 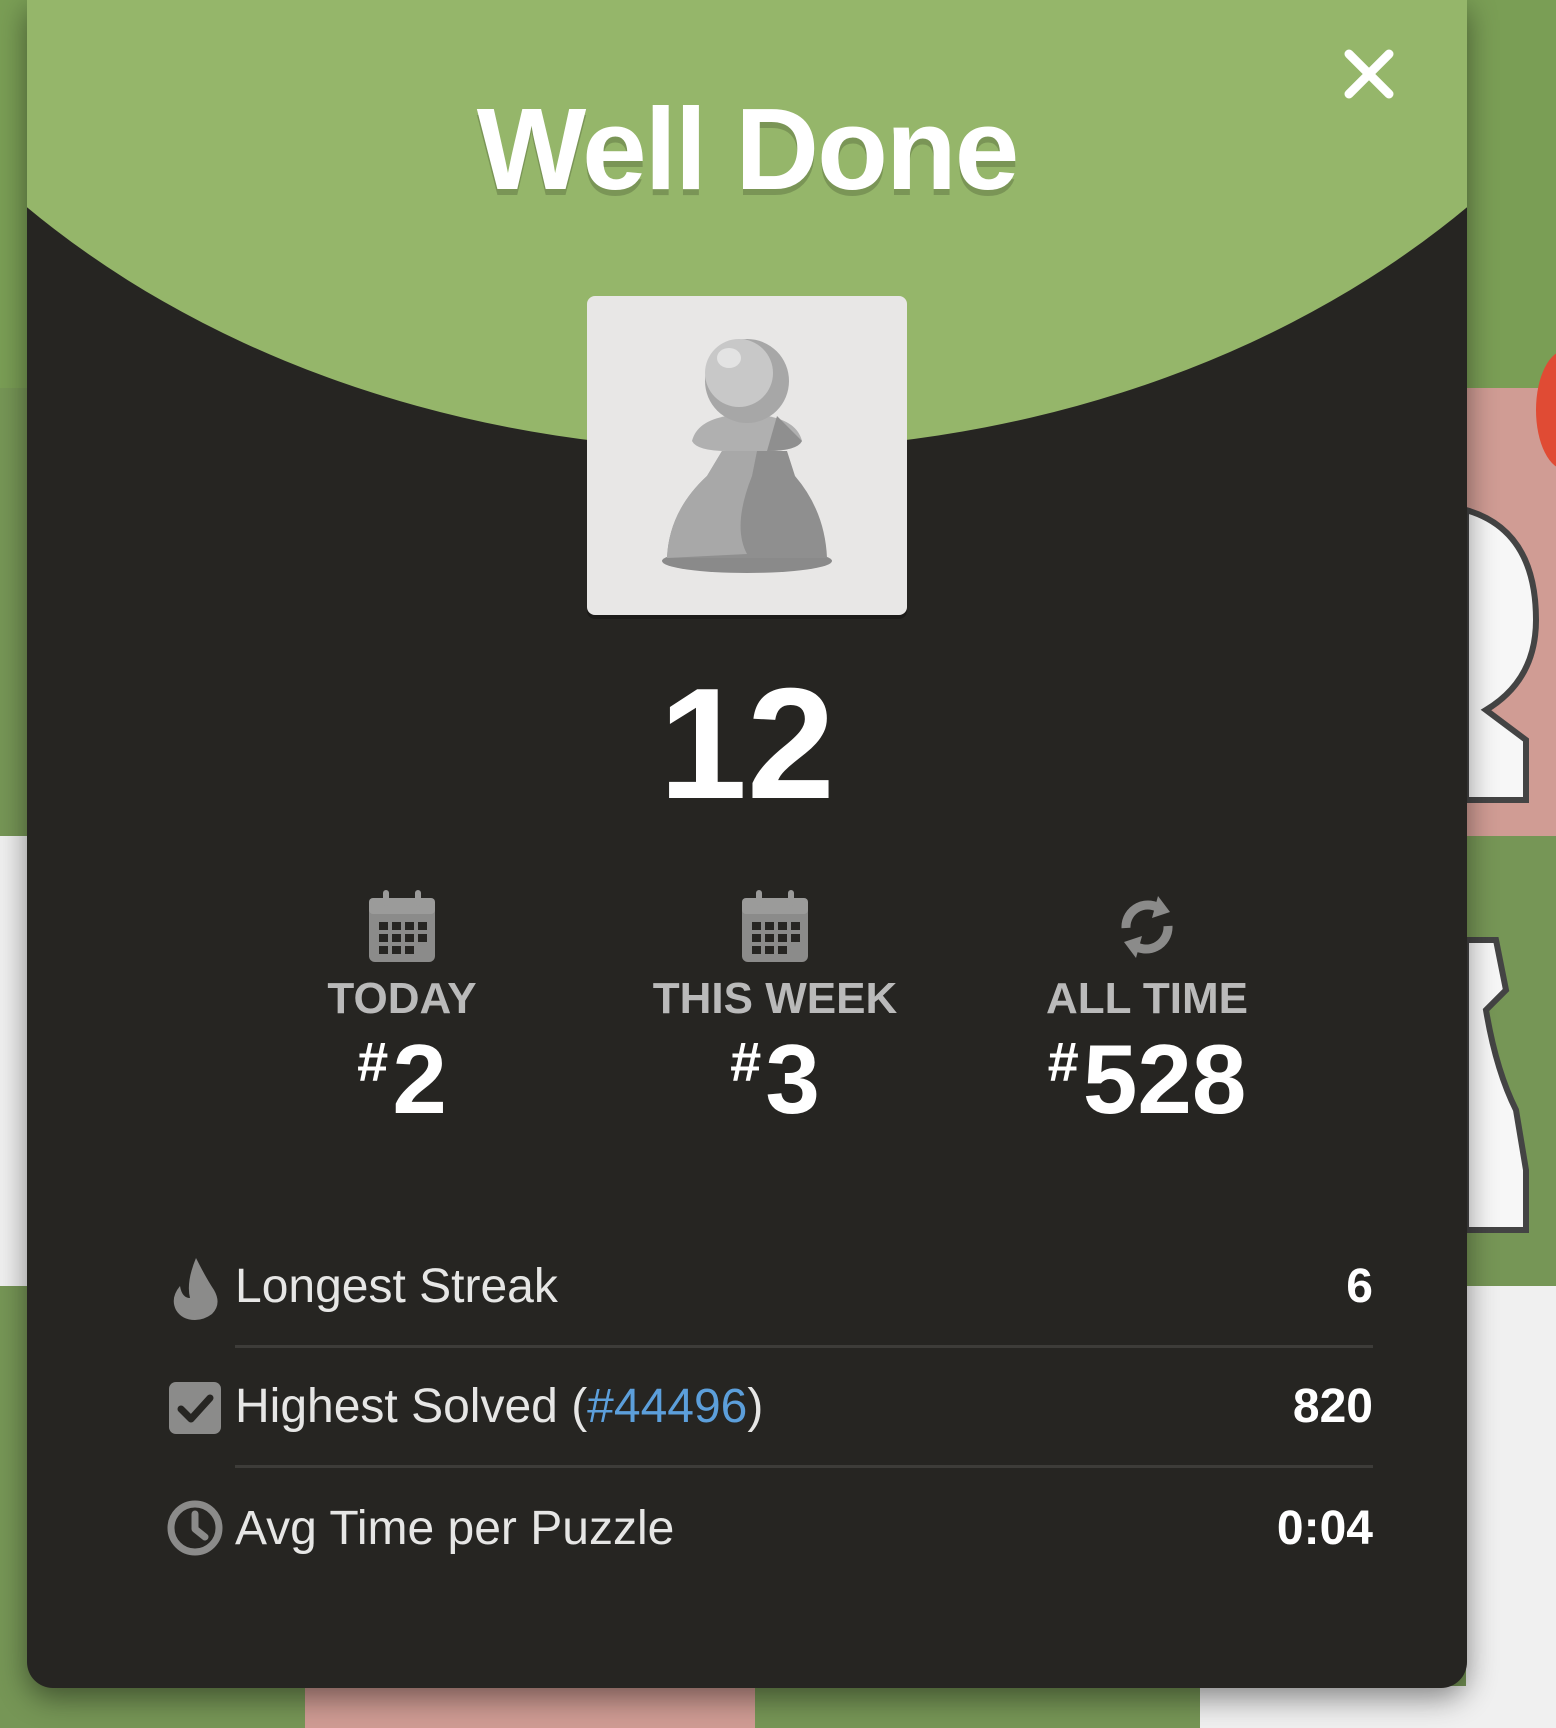 What do you see at coordinates (748, 149) in the screenshot?
I see `modal-title: Well Done` at bounding box center [748, 149].